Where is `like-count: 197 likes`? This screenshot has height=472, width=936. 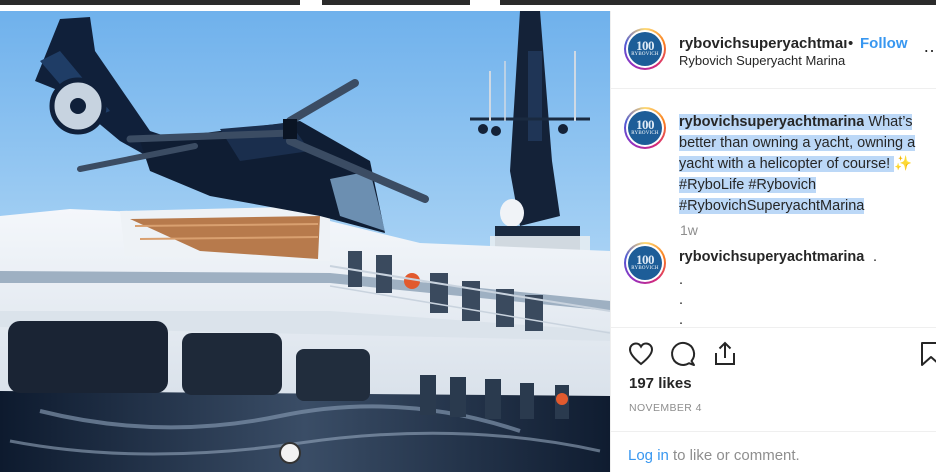 like-count: 197 likes is located at coordinates (660, 383).